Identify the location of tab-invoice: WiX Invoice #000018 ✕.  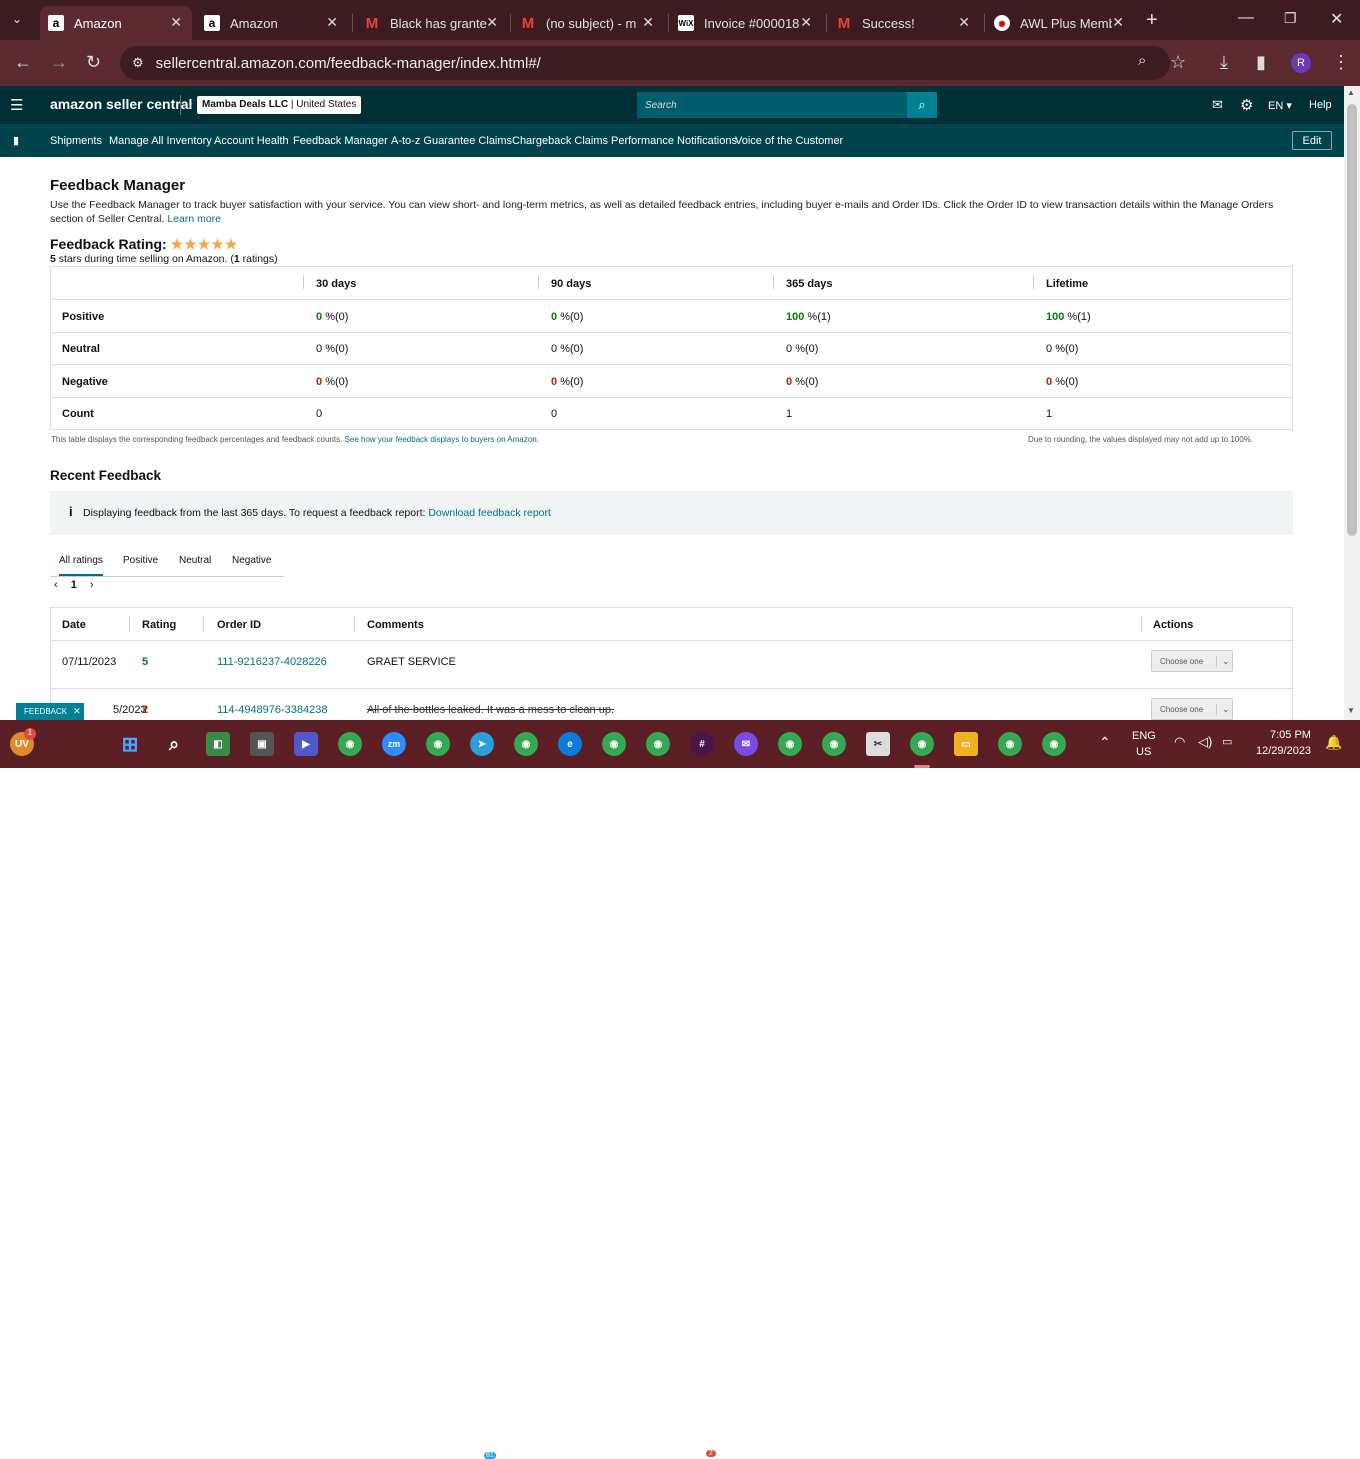
(746, 23).